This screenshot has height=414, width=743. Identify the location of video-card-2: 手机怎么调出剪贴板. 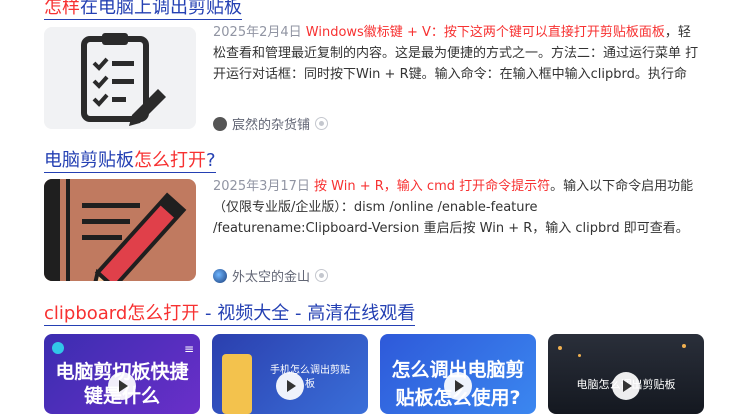
(290, 374).